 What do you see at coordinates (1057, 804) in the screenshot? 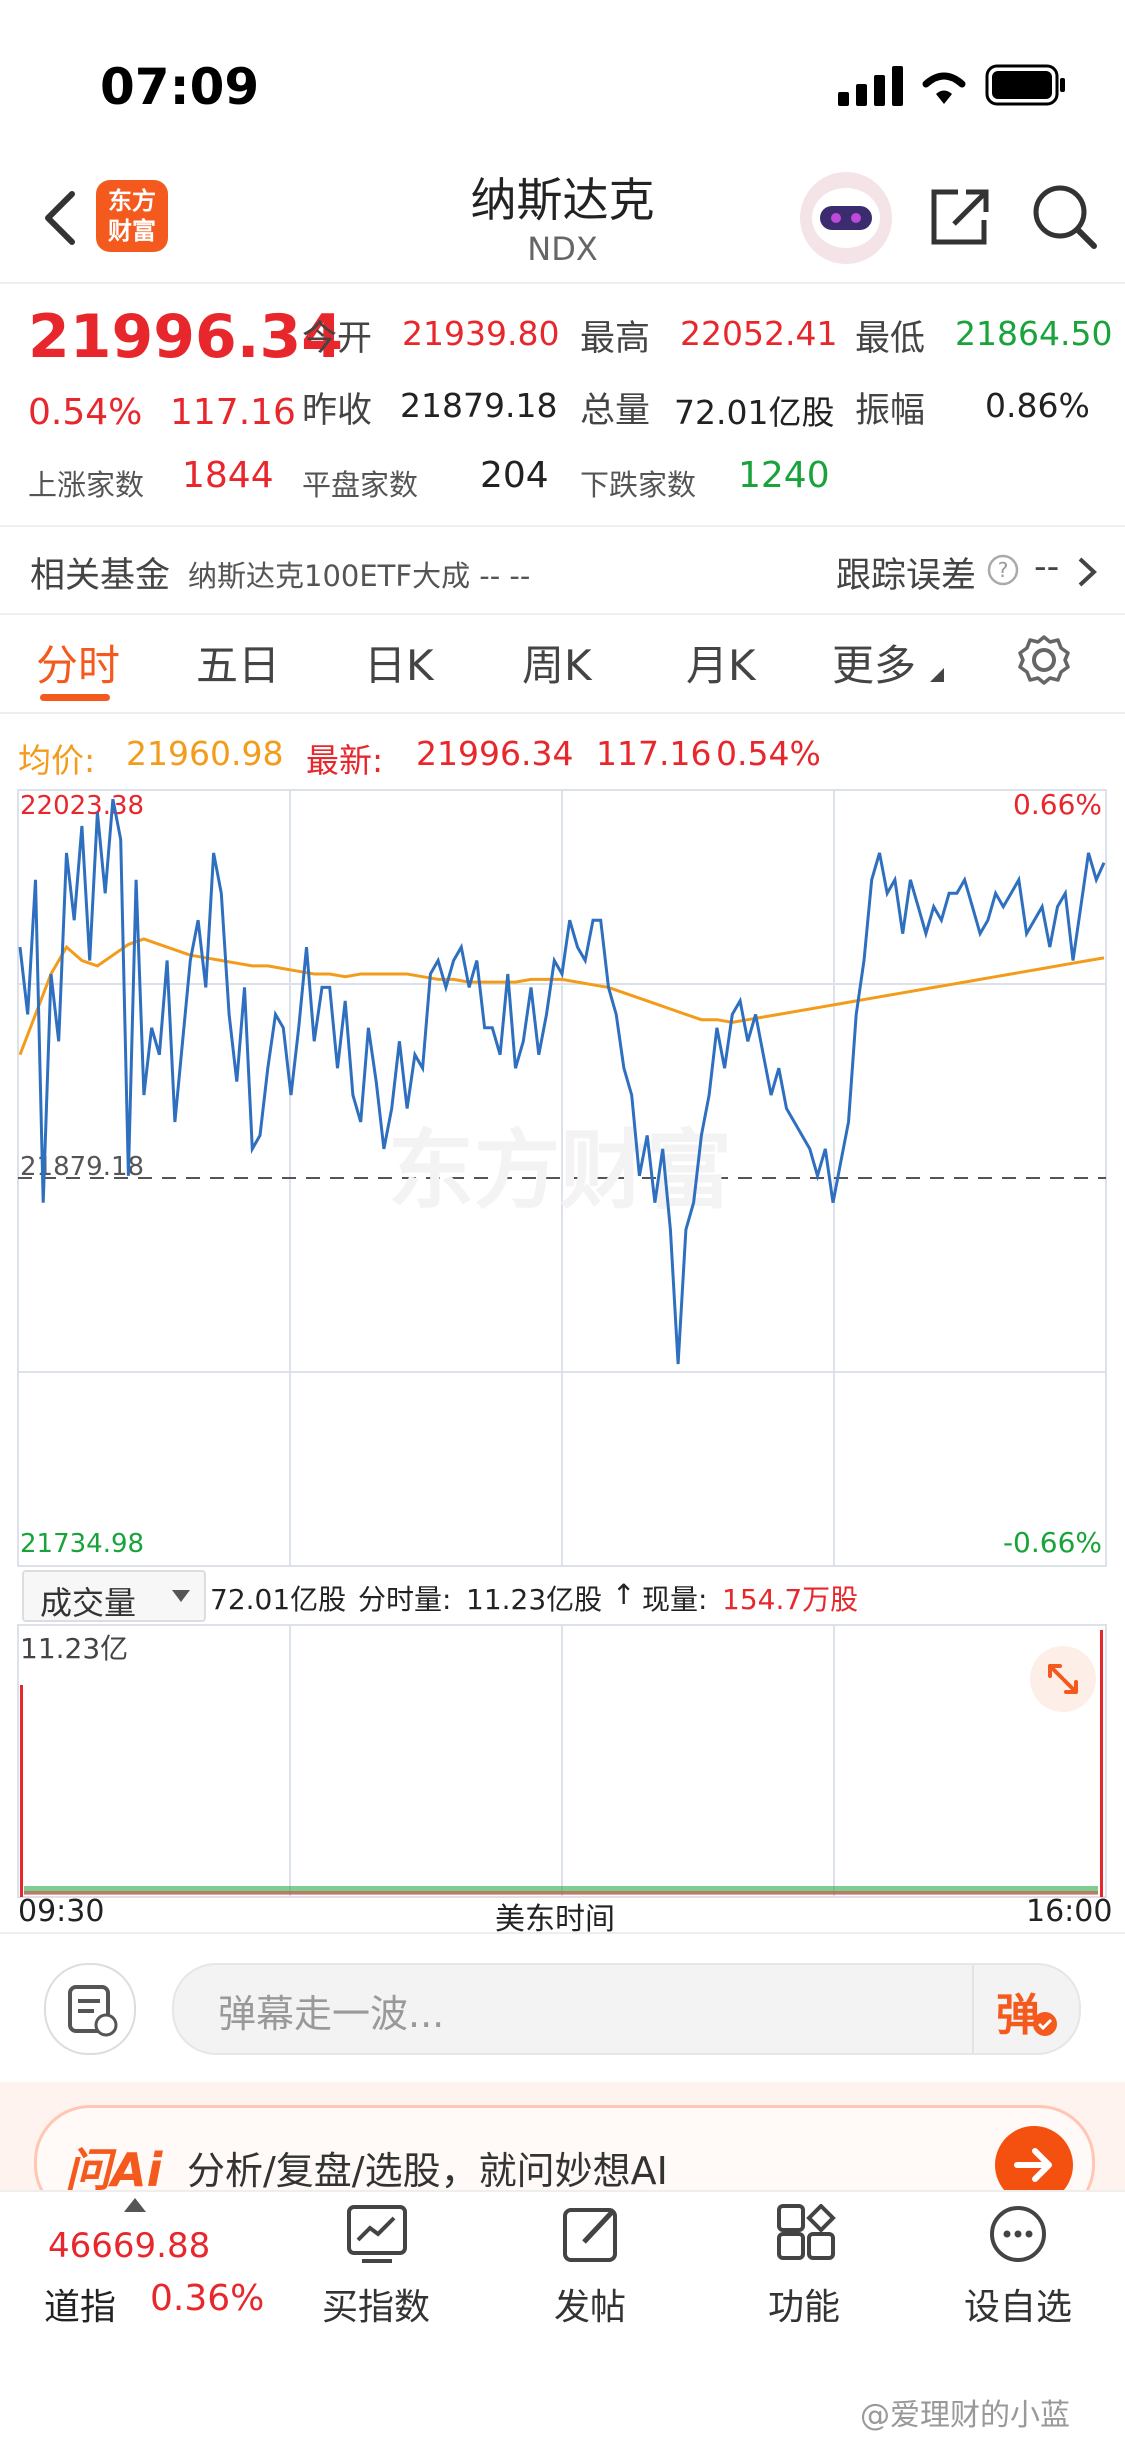
I see `pct-top-label: 0.66%` at bounding box center [1057, 804].